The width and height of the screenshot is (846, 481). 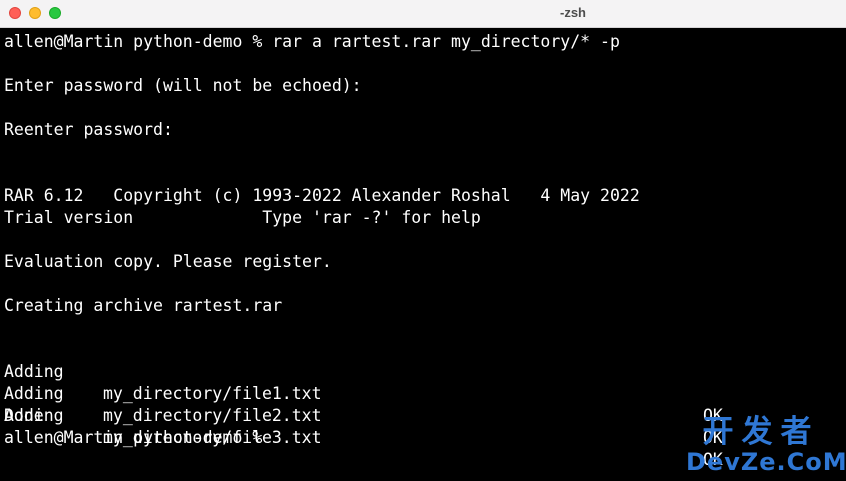 I want to click on window-title: -zsh, so click(x=573, y=12).